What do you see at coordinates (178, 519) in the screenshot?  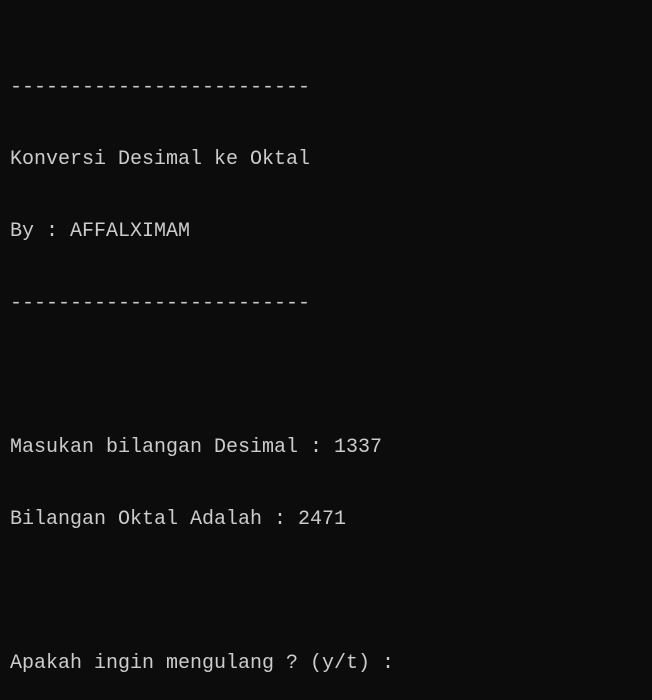 I see `octal-result-line: Bilangan Oktal Adalah : 2471` at bounding box center [178, 519].